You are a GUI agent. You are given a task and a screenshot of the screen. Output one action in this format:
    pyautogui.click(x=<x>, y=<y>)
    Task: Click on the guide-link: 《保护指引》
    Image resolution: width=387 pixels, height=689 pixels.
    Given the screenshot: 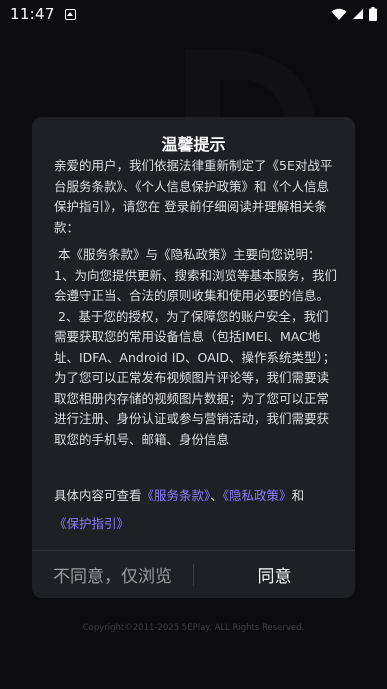 What is the action you would take?
    pyautogui.click(x=91, y=523)
    